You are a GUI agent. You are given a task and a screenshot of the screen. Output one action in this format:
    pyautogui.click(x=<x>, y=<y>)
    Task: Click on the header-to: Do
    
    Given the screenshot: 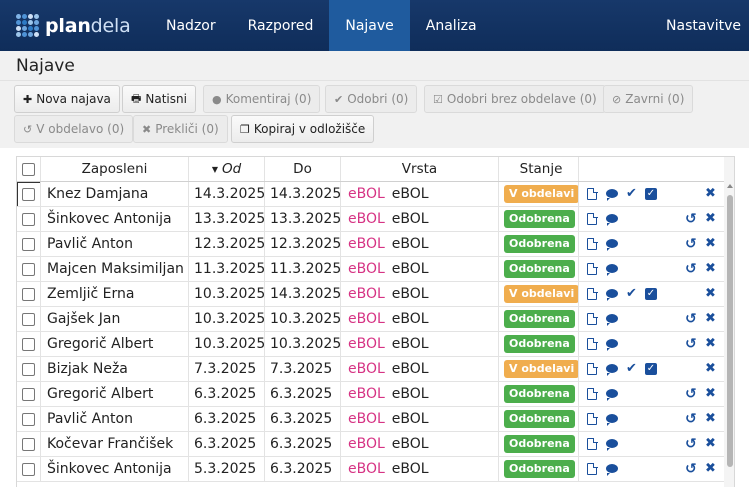 What is the action you would take?
    pyautogui.click(x=303, y=169)
    